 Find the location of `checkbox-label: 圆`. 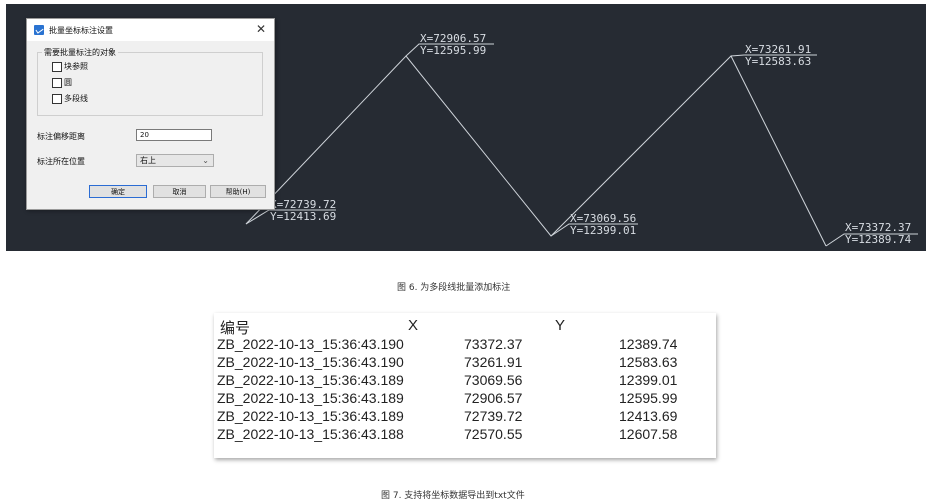

checkbox-label: 圆 is located at coordinates (68, 82).